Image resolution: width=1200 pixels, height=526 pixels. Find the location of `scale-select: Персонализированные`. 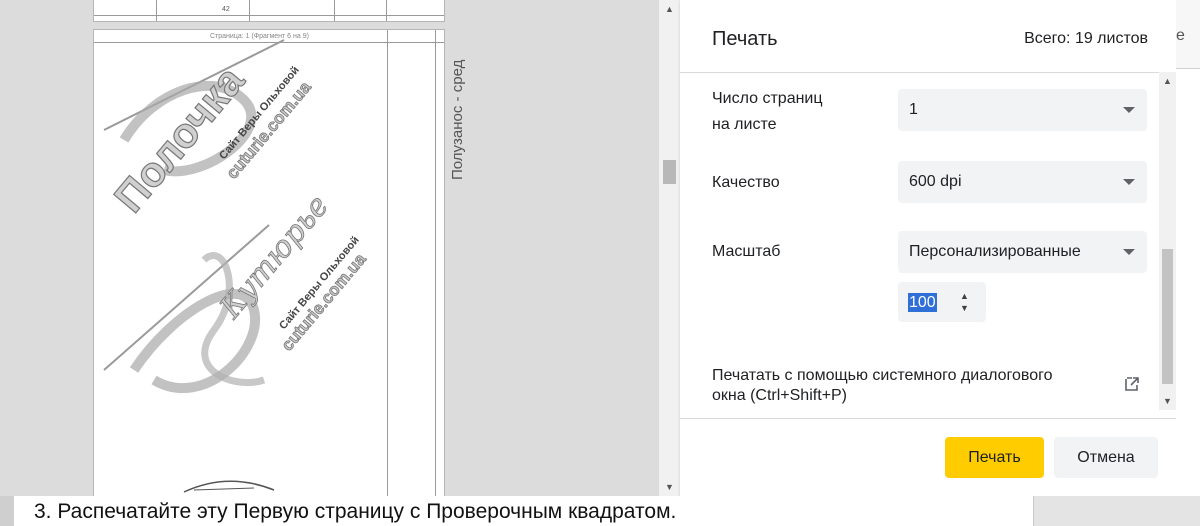

scale-select: Персонализированные is located at coordinates (1022, 252).